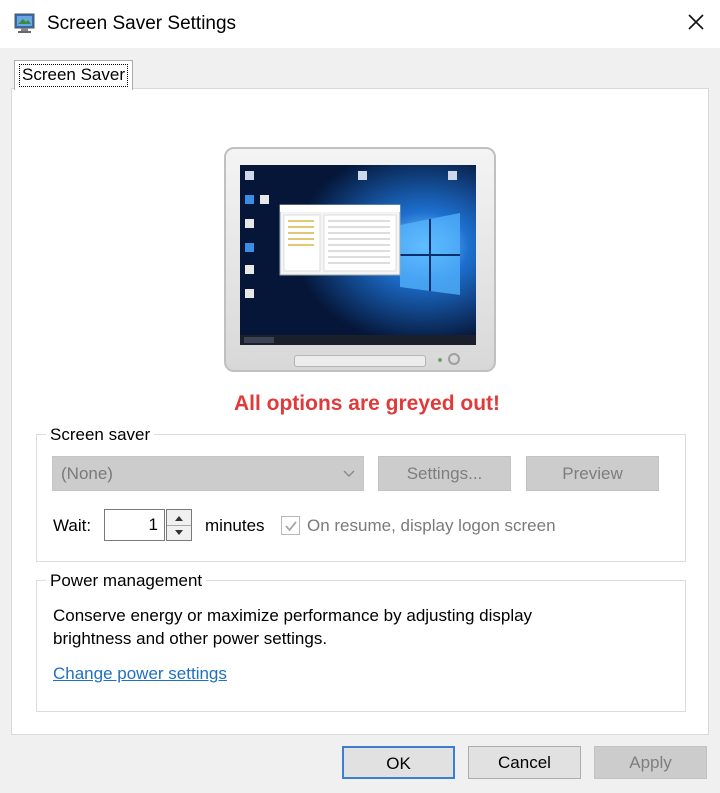 Image resolution: width=720 pixels, height=793 pixels. What do you see at coordinates (208, 473) in the screenshot?
I see `screen-saver-select: (None)` at bounding box center [208, 473].